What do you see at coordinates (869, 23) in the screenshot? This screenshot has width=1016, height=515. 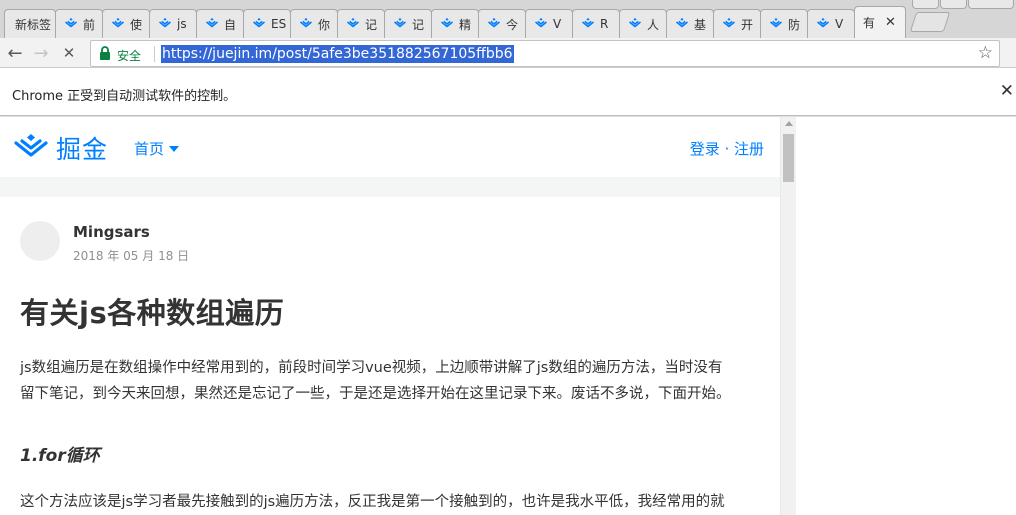 I see `tab-title: 有` at bounding box center [869, 23].